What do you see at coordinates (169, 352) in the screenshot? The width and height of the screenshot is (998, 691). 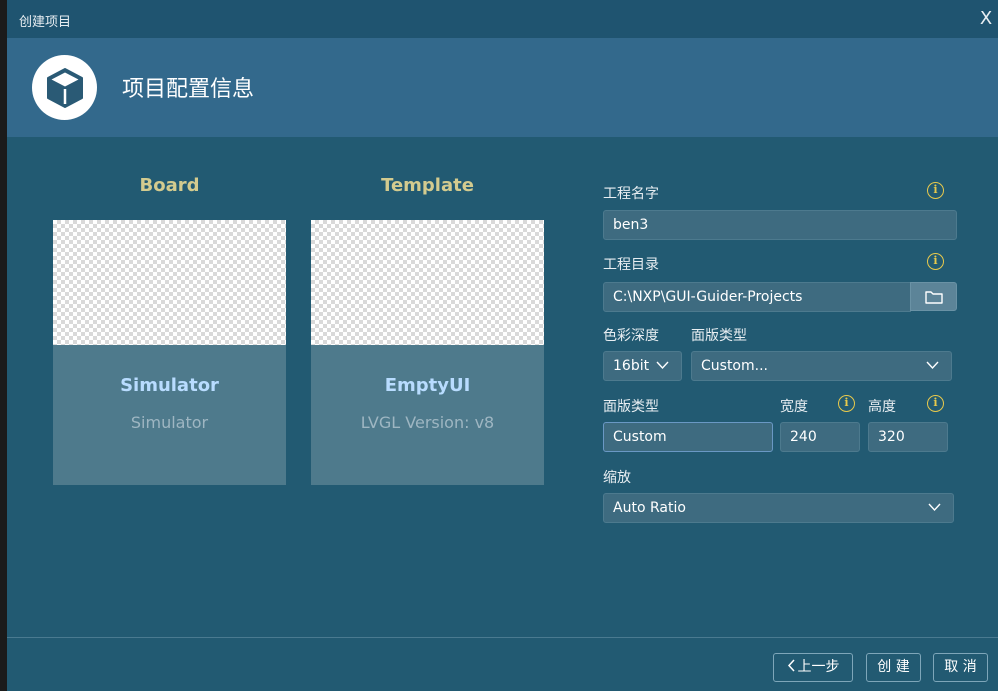 I see `board-card-simulator: Simulator Simulator` at bounding box center [169, 352].